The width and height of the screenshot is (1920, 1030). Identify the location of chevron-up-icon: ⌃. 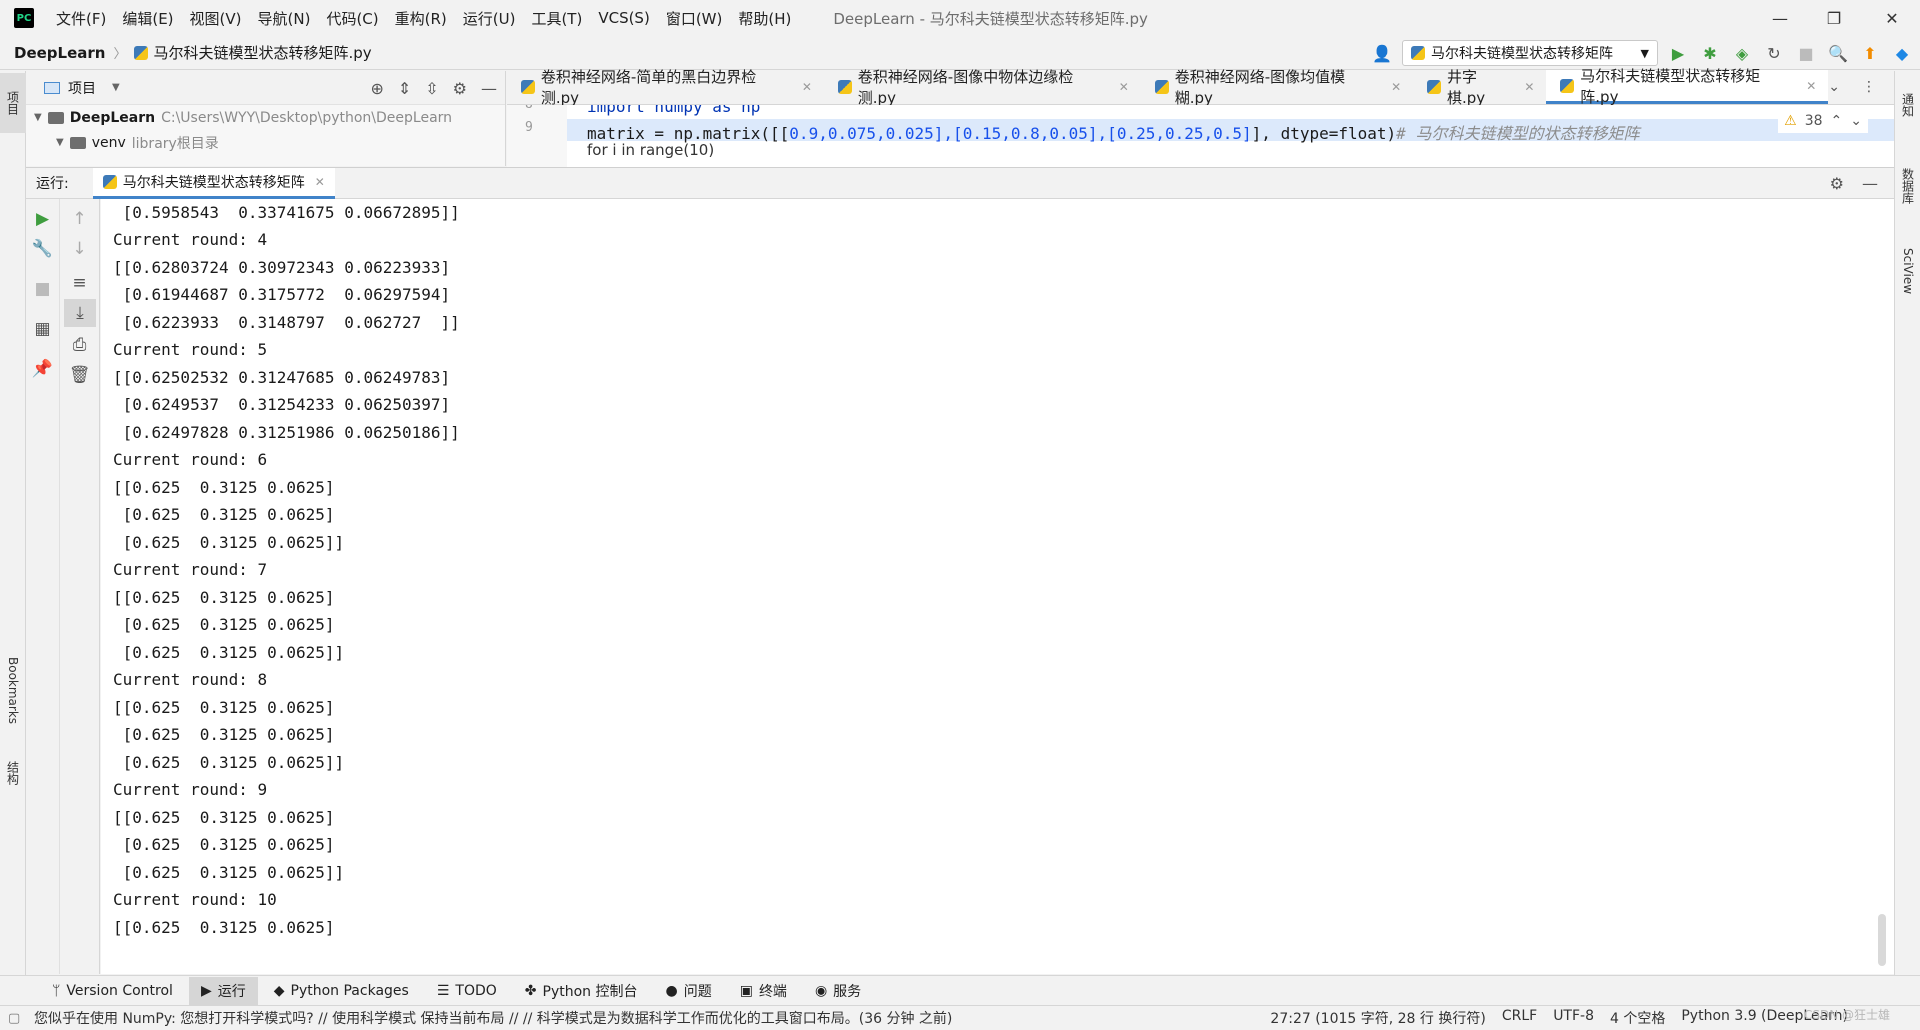
(1837, 121).